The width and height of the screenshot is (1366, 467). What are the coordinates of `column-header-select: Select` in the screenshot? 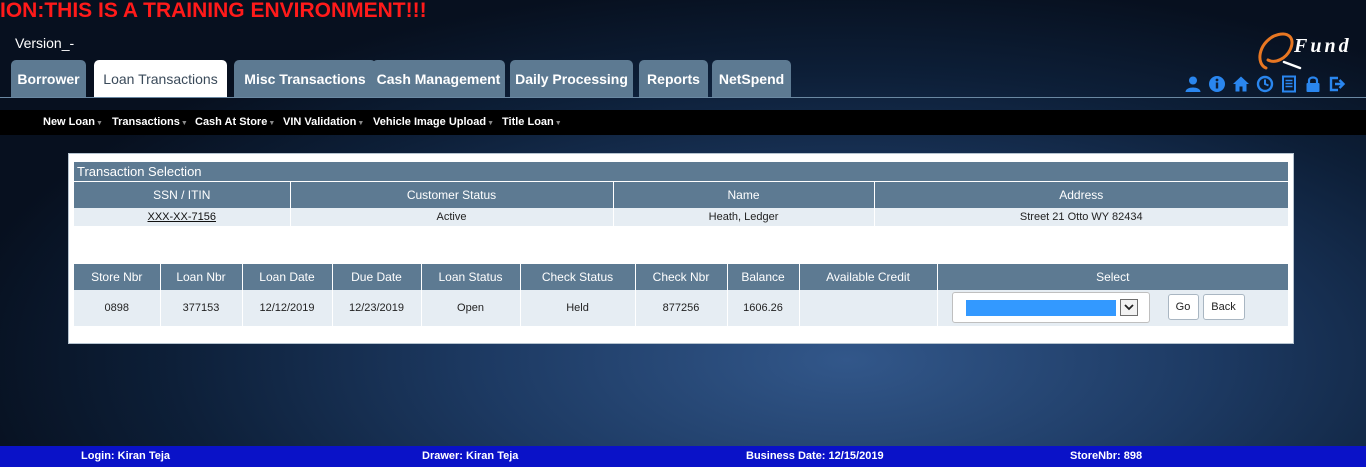 It's located at (1112, 277).